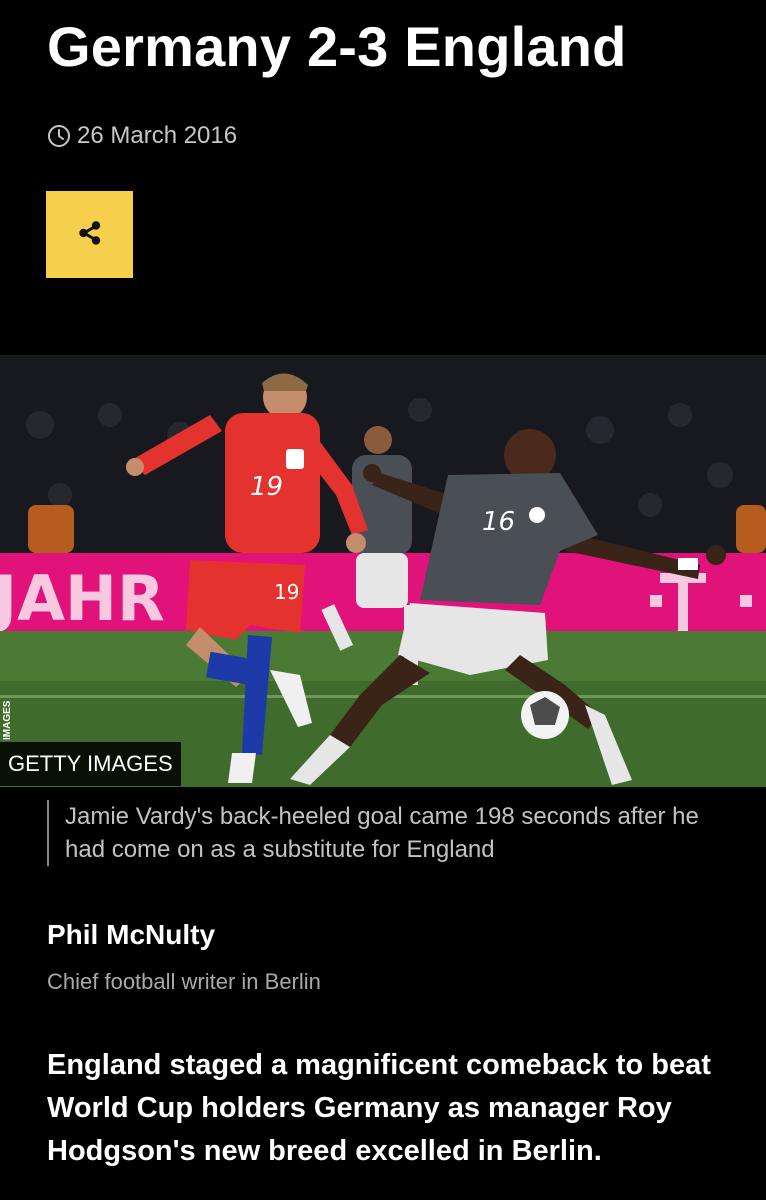 The height and width of the screenshot is (1200, 766). What do you see at coordinates (59, 136) in the screenshot?
I see `clock-icon` at bounding box center [59, 136].